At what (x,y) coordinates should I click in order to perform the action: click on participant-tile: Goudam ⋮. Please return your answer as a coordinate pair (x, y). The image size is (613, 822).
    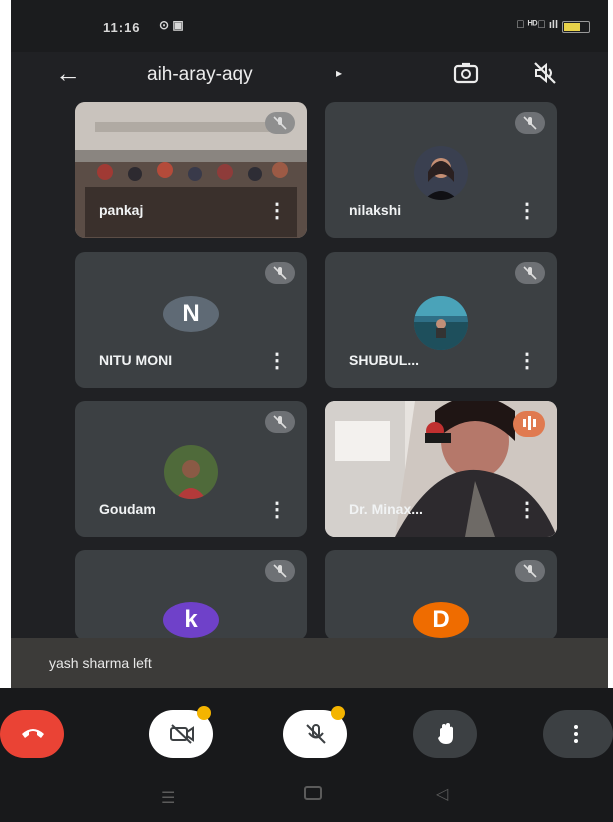
    Looking at the image, I should click on (191, 469).